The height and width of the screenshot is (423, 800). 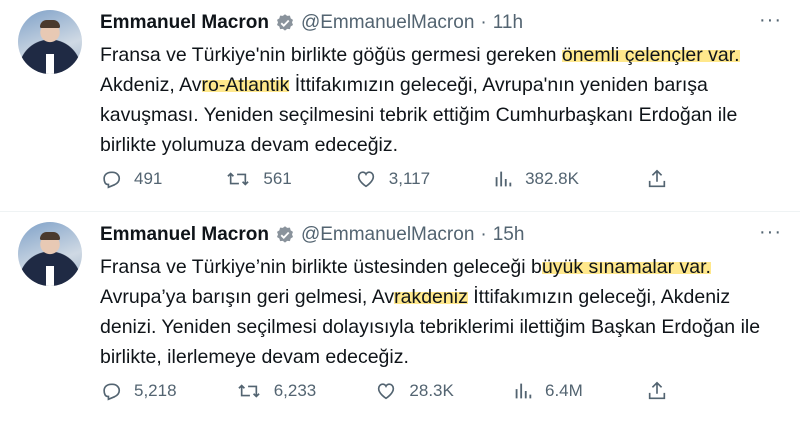 I want to click on timestamp: 15h, so click(x=509, y=235).